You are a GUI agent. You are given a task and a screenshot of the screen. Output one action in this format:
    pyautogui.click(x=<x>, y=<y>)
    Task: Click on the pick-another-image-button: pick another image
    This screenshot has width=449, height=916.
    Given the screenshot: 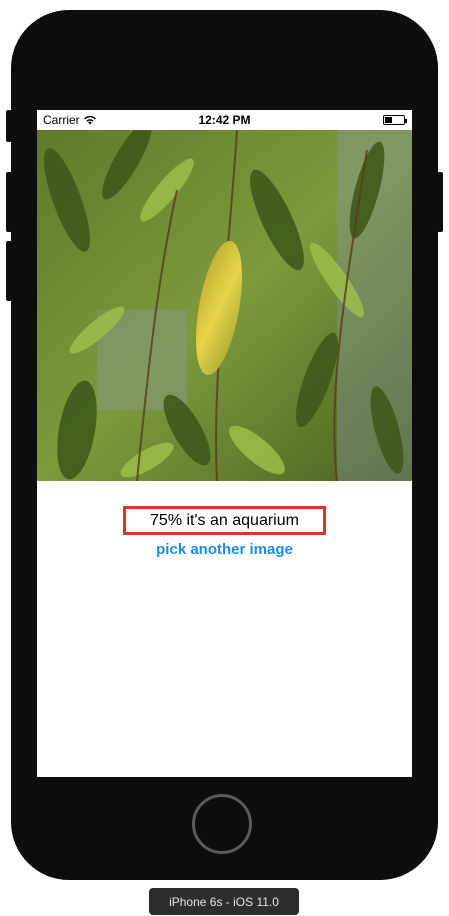 What is the action you would take?
    pyautogui.click(x=224, y=549)
    